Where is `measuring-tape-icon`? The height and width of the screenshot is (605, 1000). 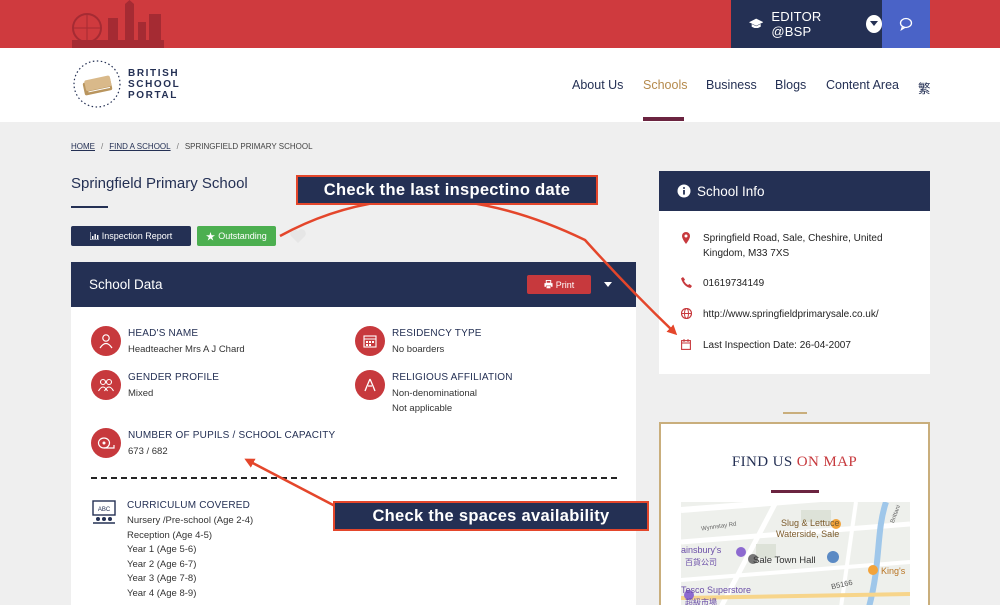
measuring-tape-icon is located at coordinates (106, 443).